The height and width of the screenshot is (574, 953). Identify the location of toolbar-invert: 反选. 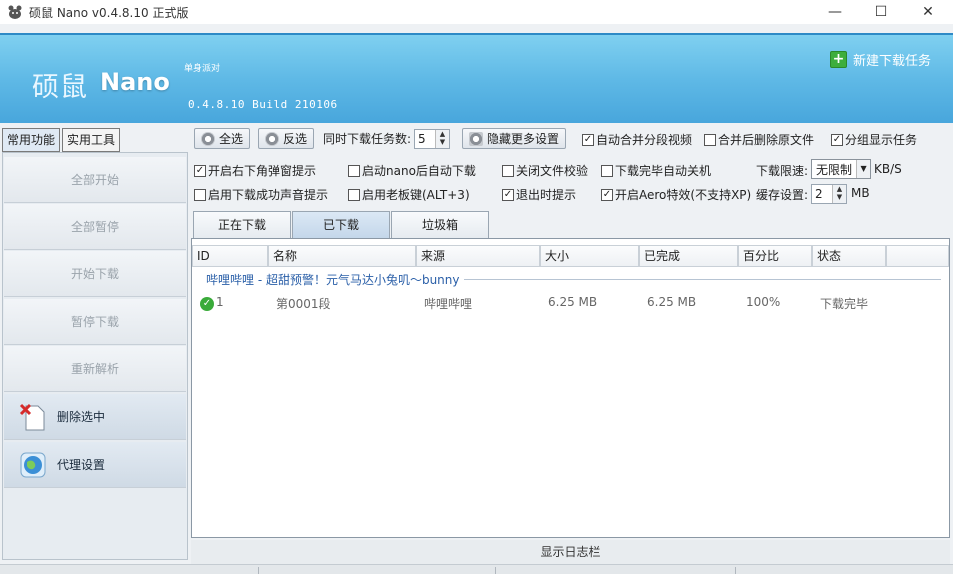
(286, 138).